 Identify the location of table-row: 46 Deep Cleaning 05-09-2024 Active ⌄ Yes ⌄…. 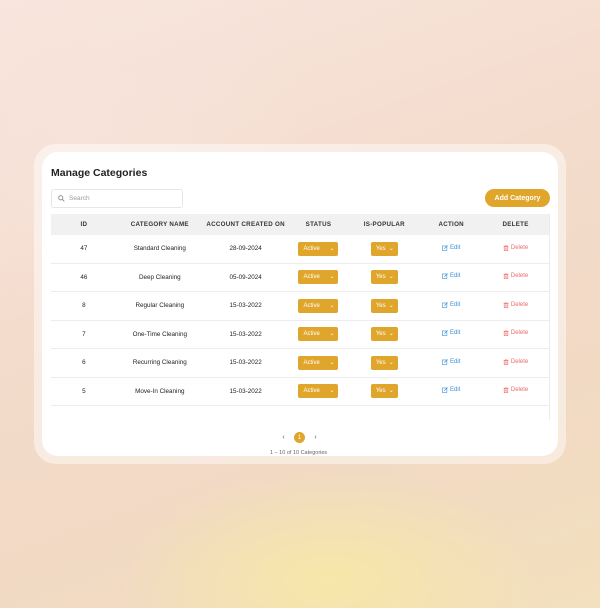
(300, 278).